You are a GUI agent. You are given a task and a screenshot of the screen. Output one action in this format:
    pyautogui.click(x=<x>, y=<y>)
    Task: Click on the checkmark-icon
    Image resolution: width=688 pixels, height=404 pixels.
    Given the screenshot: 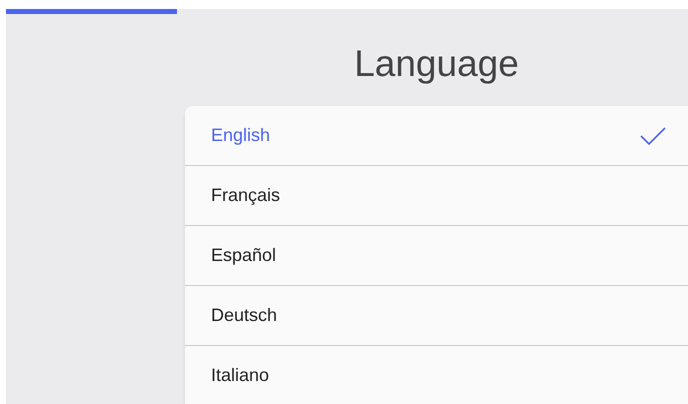 What is the action you would take?
    pyautogui.click(x=653, y=135)
    